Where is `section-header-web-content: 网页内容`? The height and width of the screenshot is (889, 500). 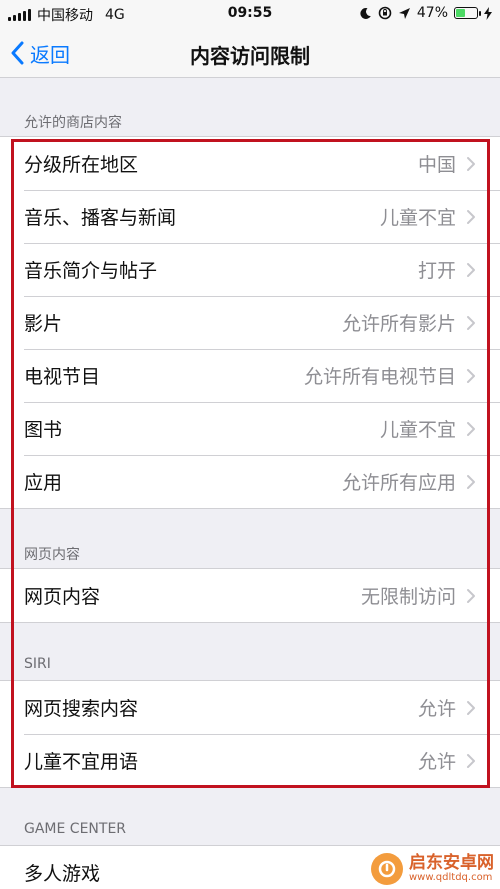
section-header-web-content: 网页内容 is located at coordinates (52, 555).